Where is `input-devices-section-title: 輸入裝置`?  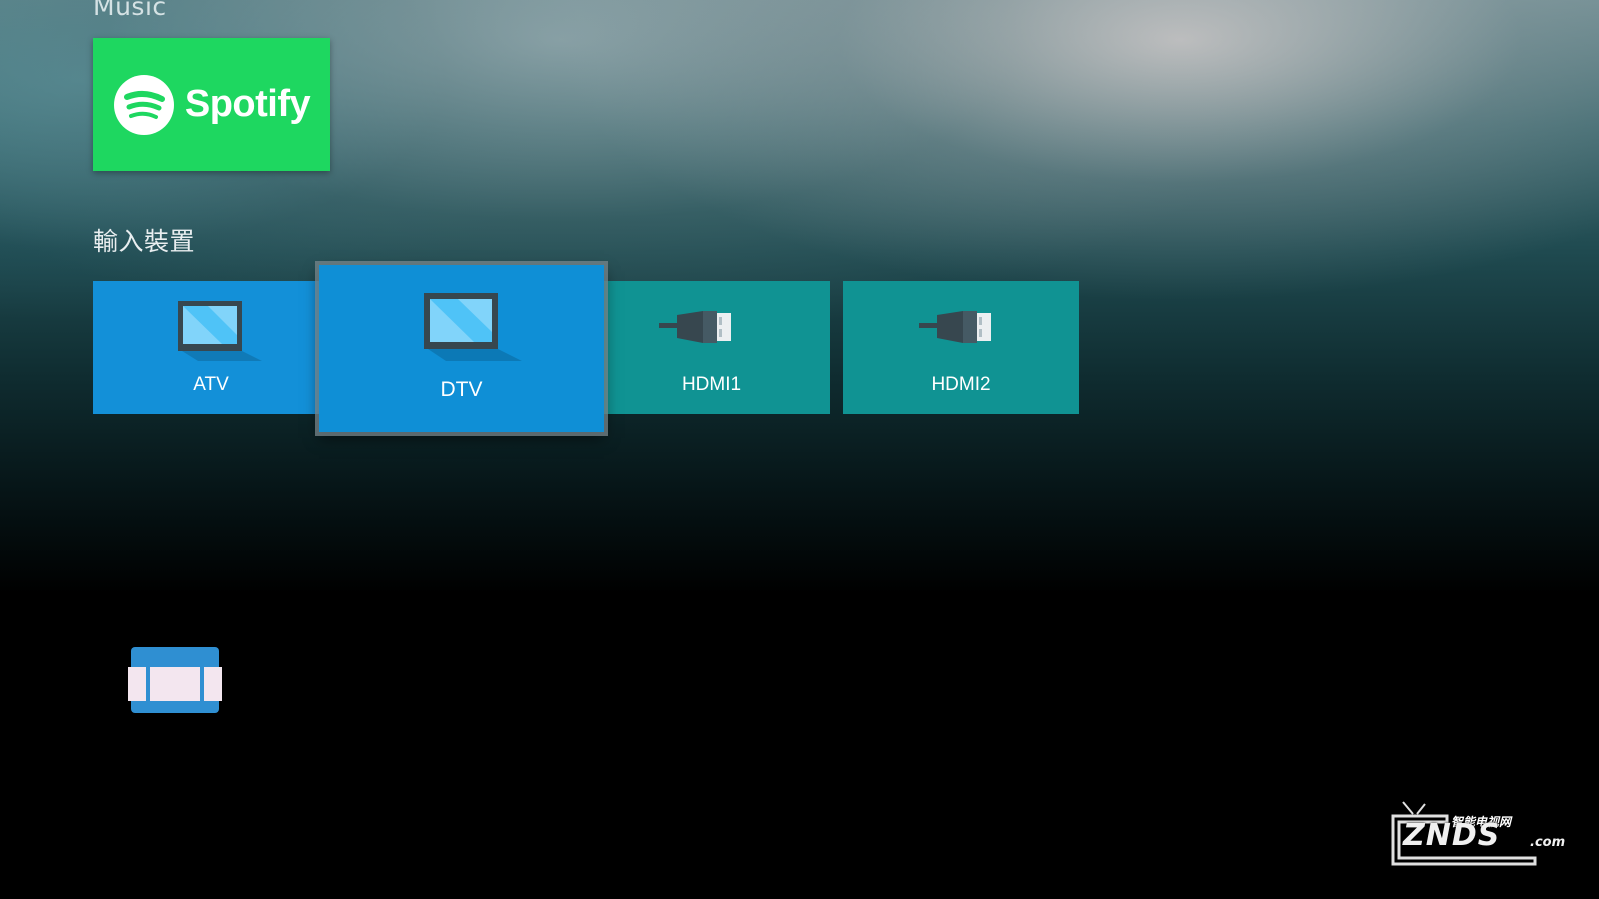 input-devices-section-title: 輸入裝置 is located at coordinates (144, 241).